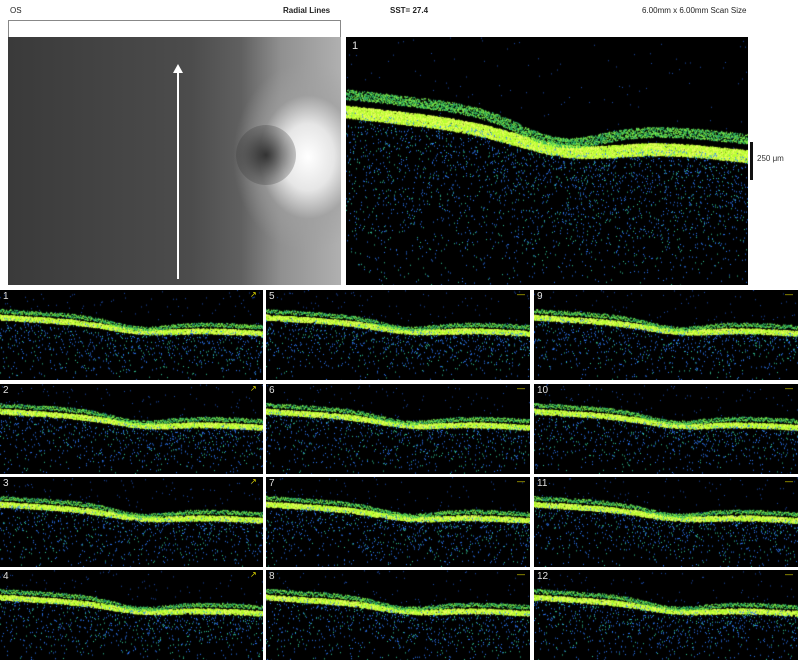  I want to click on thumbnail-scan: 2 ↗, so click(131, 429).